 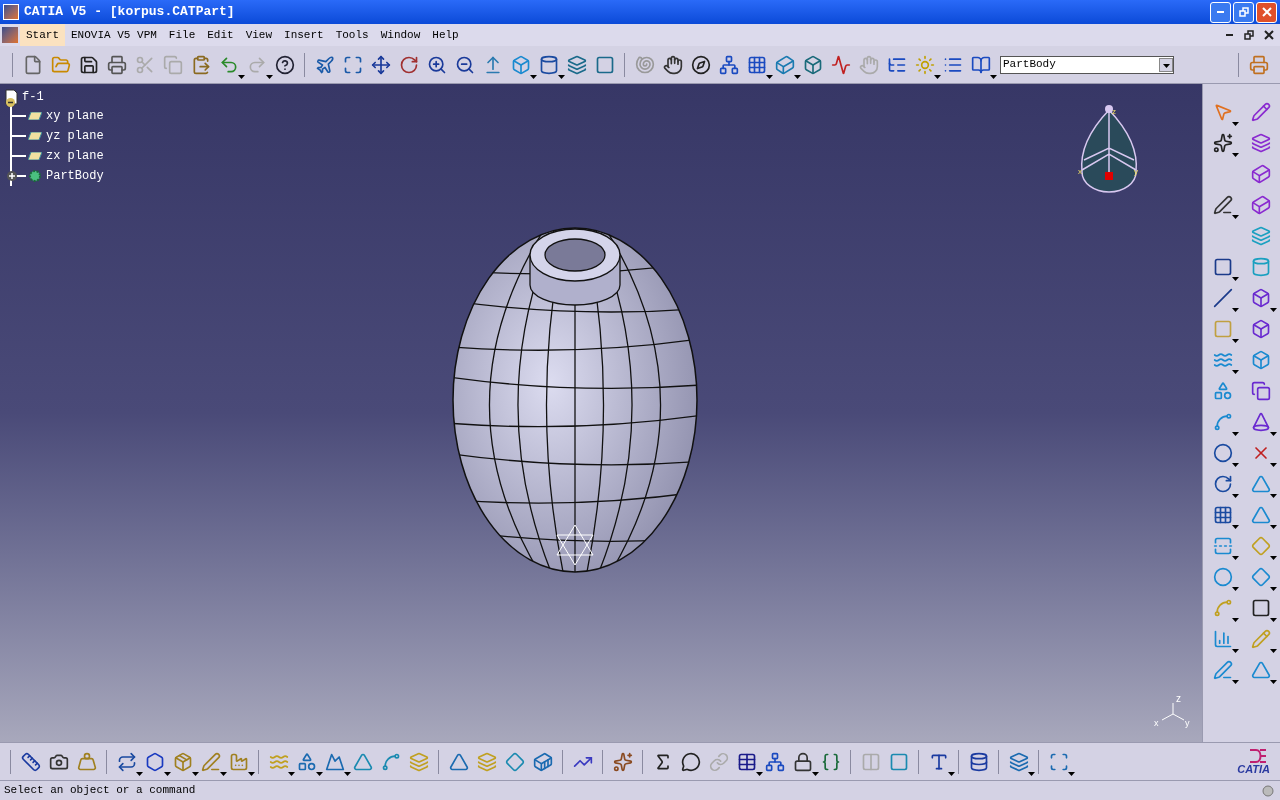 What do you see at coordinates (1255, 761) in the screenshot?
I see `catia-logo: CATIA` at bounding box center [1255, 761].